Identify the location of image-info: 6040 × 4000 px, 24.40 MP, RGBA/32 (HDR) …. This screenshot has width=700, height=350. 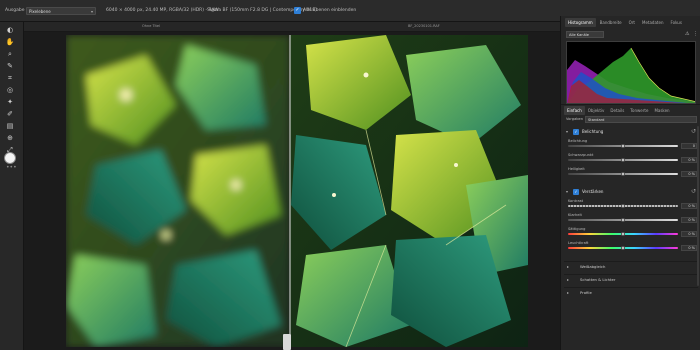
(162, 10).